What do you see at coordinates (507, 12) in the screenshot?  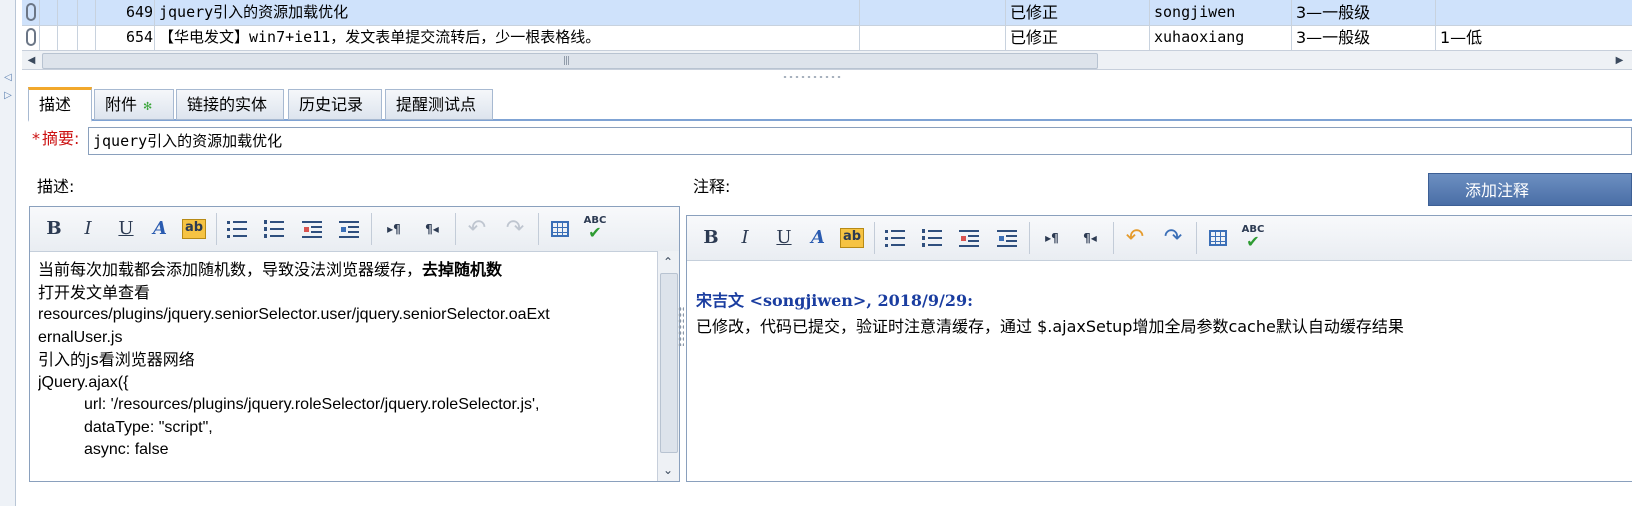 I see `title-cell: jquery引入的资源加载优化` at bounding box center [507, 12].